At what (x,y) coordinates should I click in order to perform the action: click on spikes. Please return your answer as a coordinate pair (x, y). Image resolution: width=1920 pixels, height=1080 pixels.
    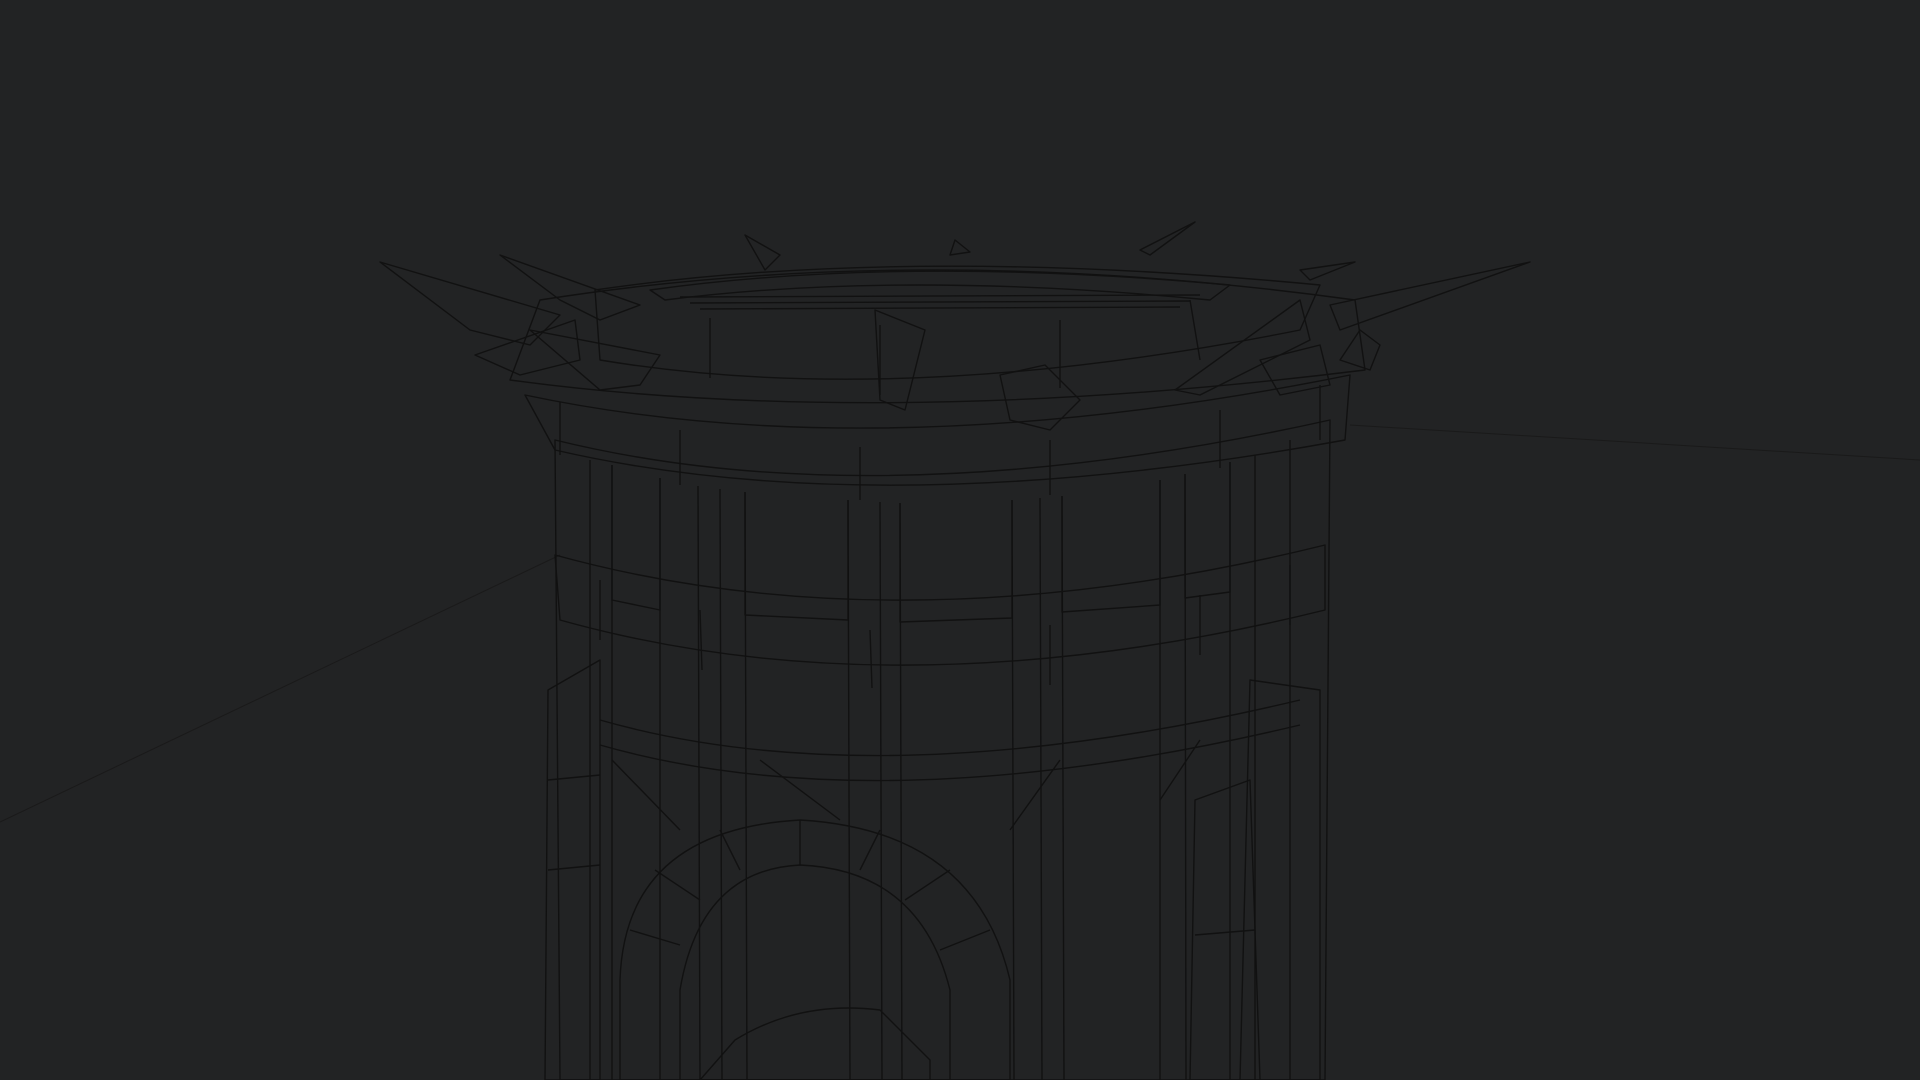
    Looking at the image, I should click on (955, 326).